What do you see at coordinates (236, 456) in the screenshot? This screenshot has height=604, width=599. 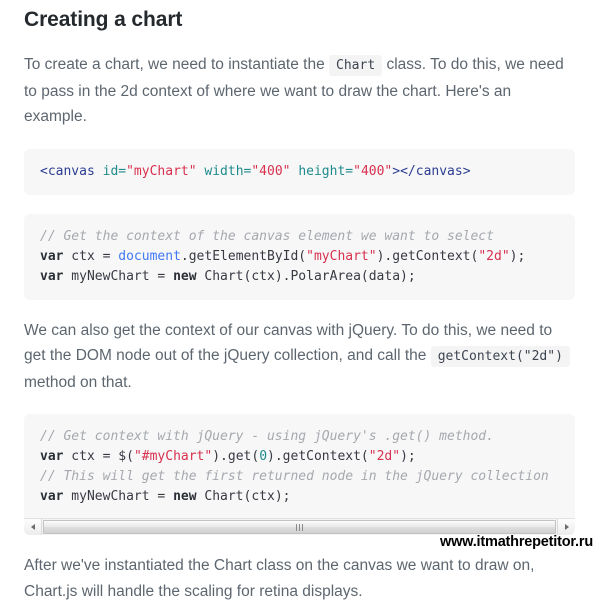 I see `code-token-plain: ).get(` at bounding box center [236, 456].